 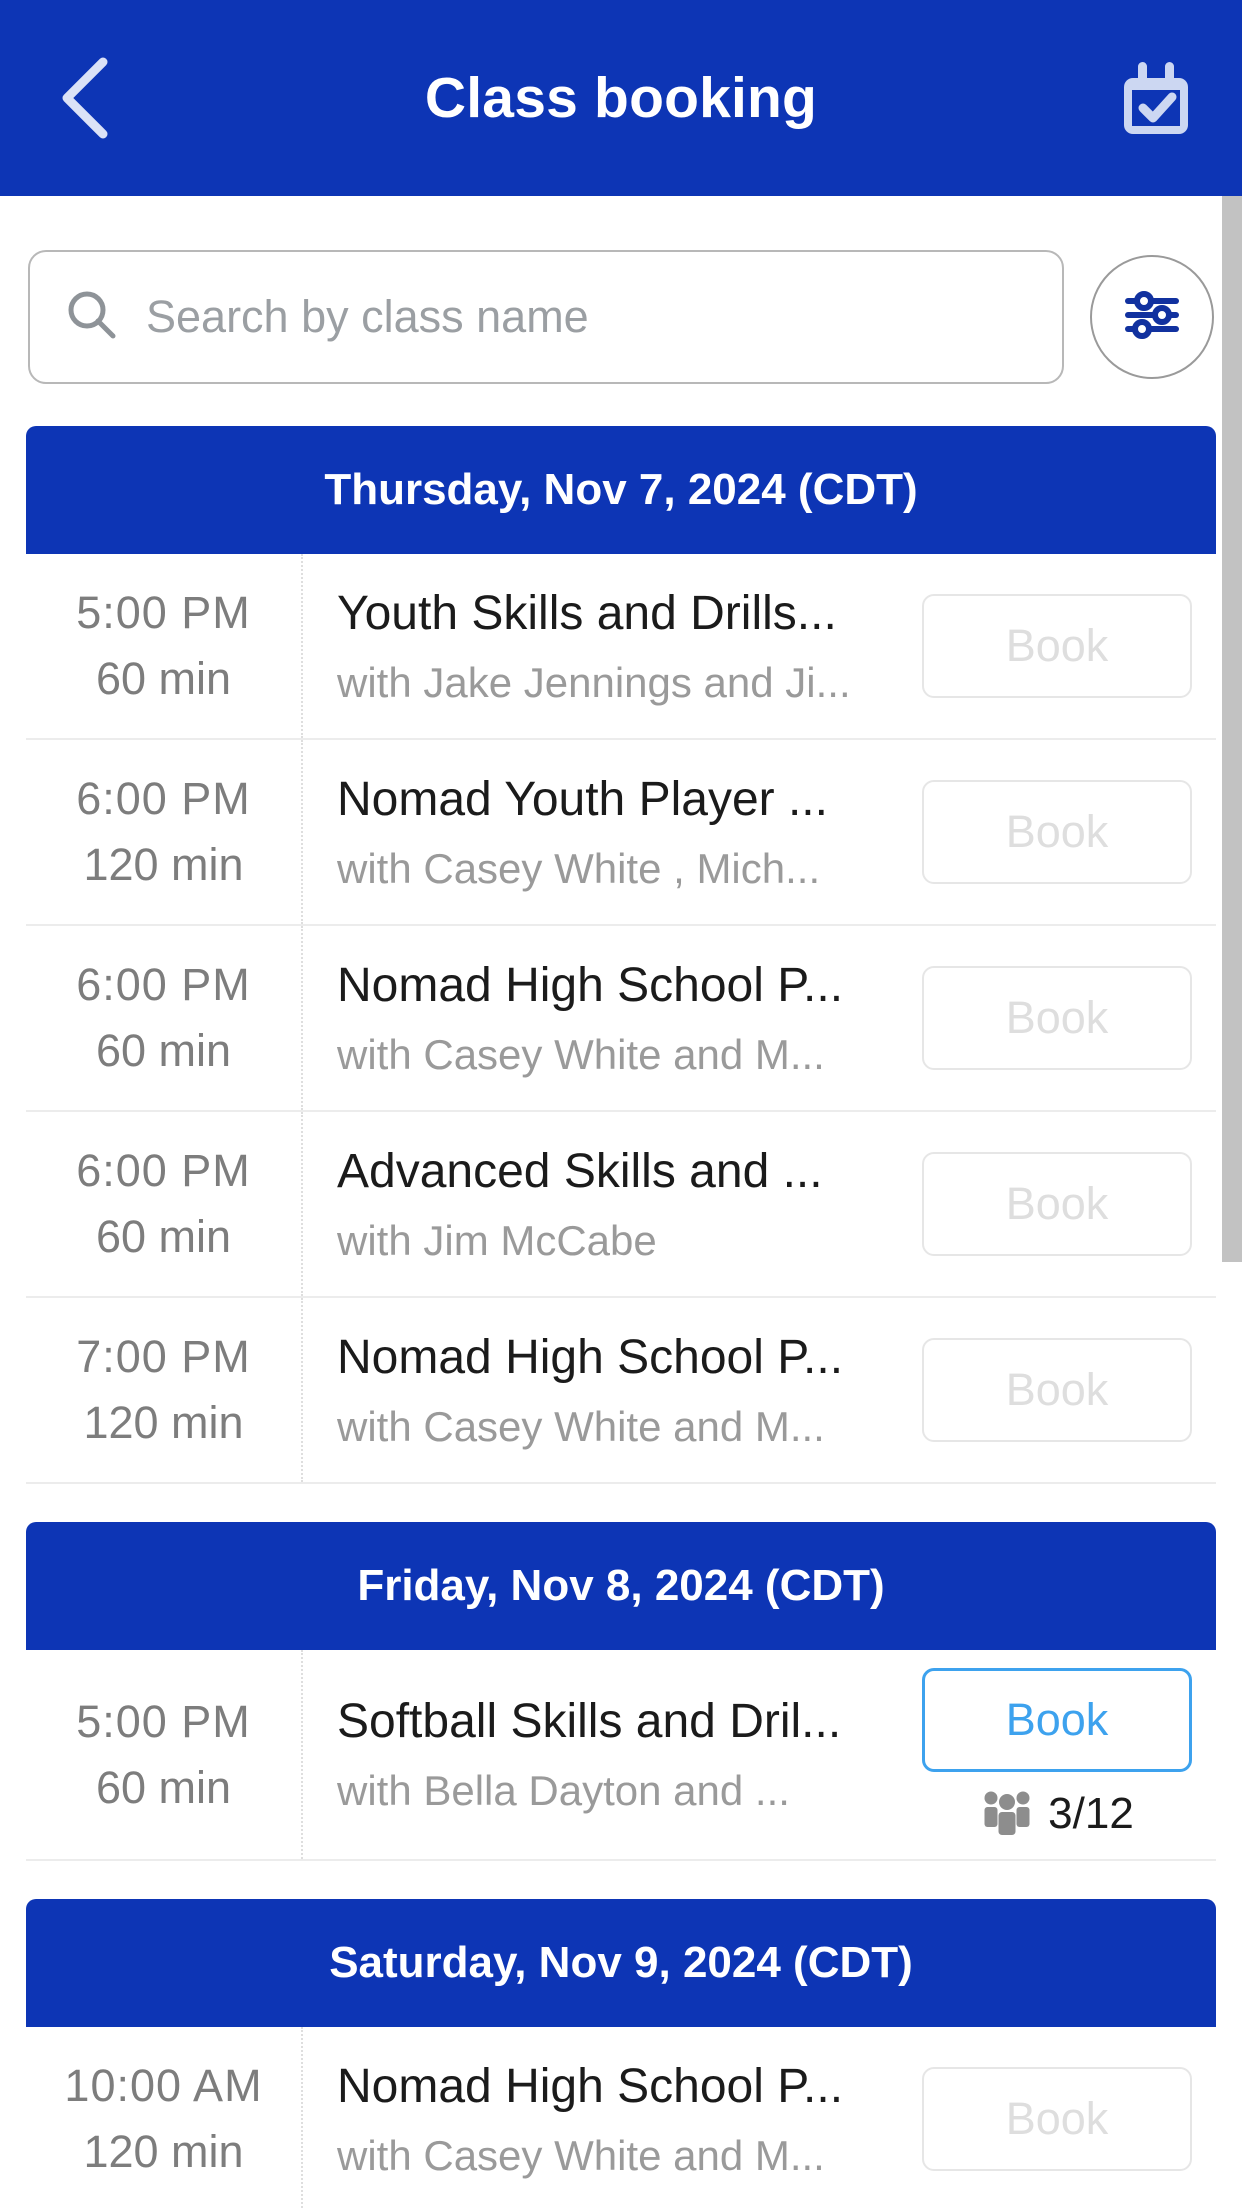 What do you see at coordinates (163, 2085) in the screenshot?
I see `class-start-time: 10:00 AM` at bounding box center [163, 2085].